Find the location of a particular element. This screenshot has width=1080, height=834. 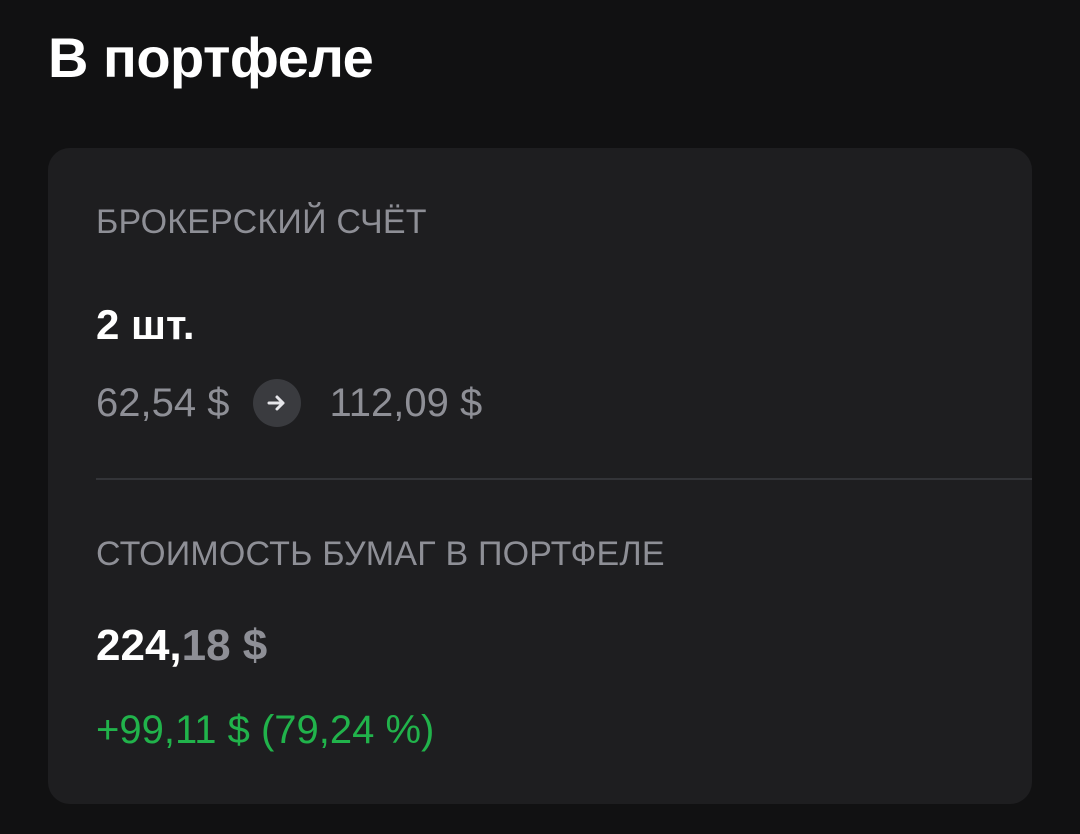

average-price: 62,54 $ is located at coordinates (163, 402).